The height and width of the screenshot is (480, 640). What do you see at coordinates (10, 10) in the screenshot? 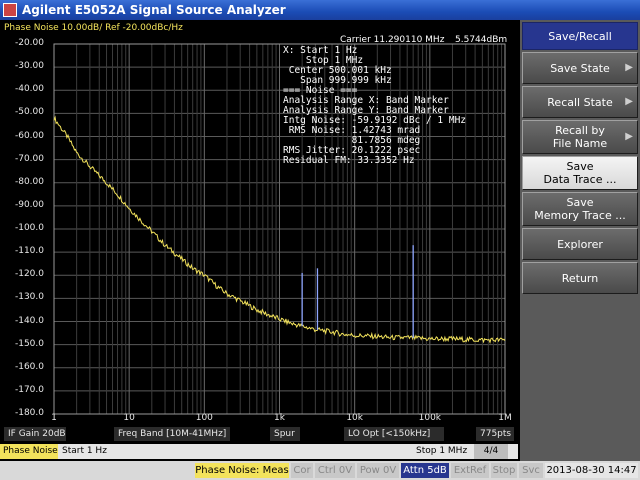
I see `app-icon` at bounding box center [10, 10].